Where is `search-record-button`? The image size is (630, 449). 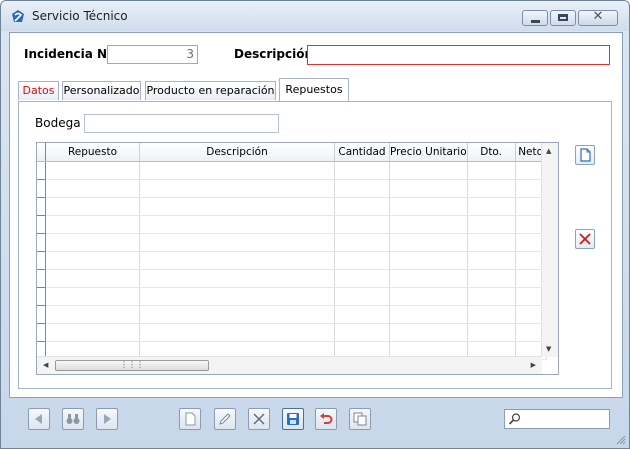
search-record-button is located at coordinates (73, 419).